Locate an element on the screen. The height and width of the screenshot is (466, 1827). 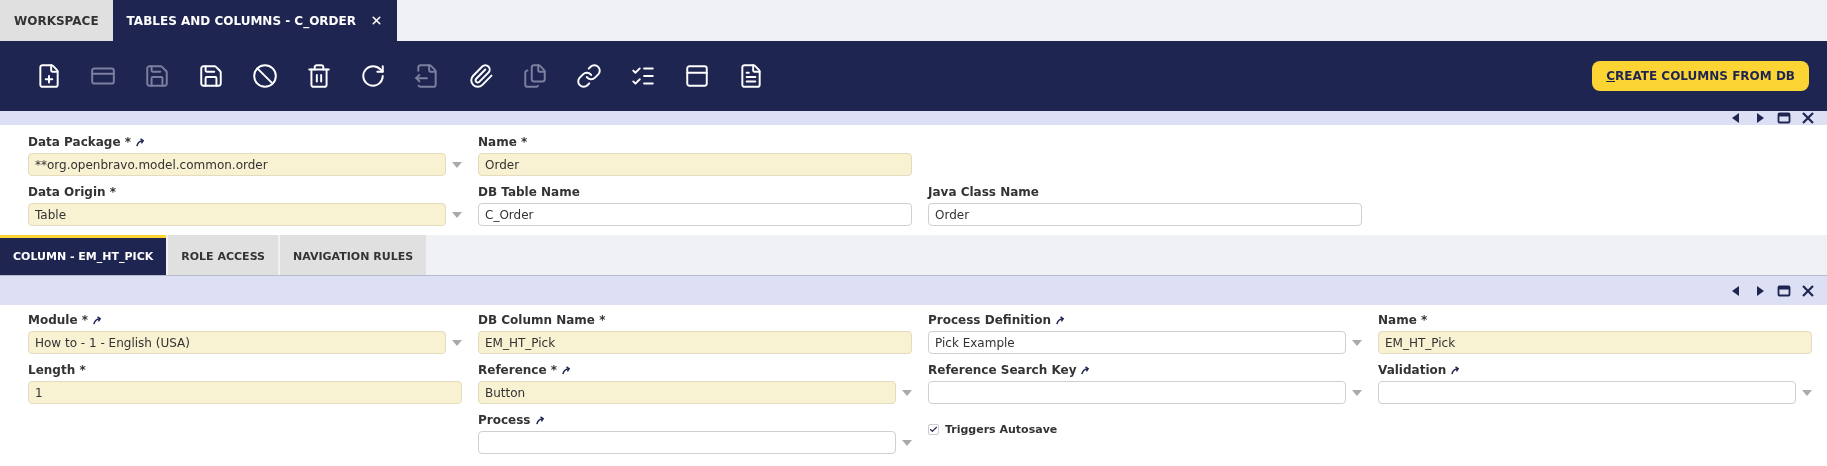
field-label: Length * is located at coordinates (57, 370).